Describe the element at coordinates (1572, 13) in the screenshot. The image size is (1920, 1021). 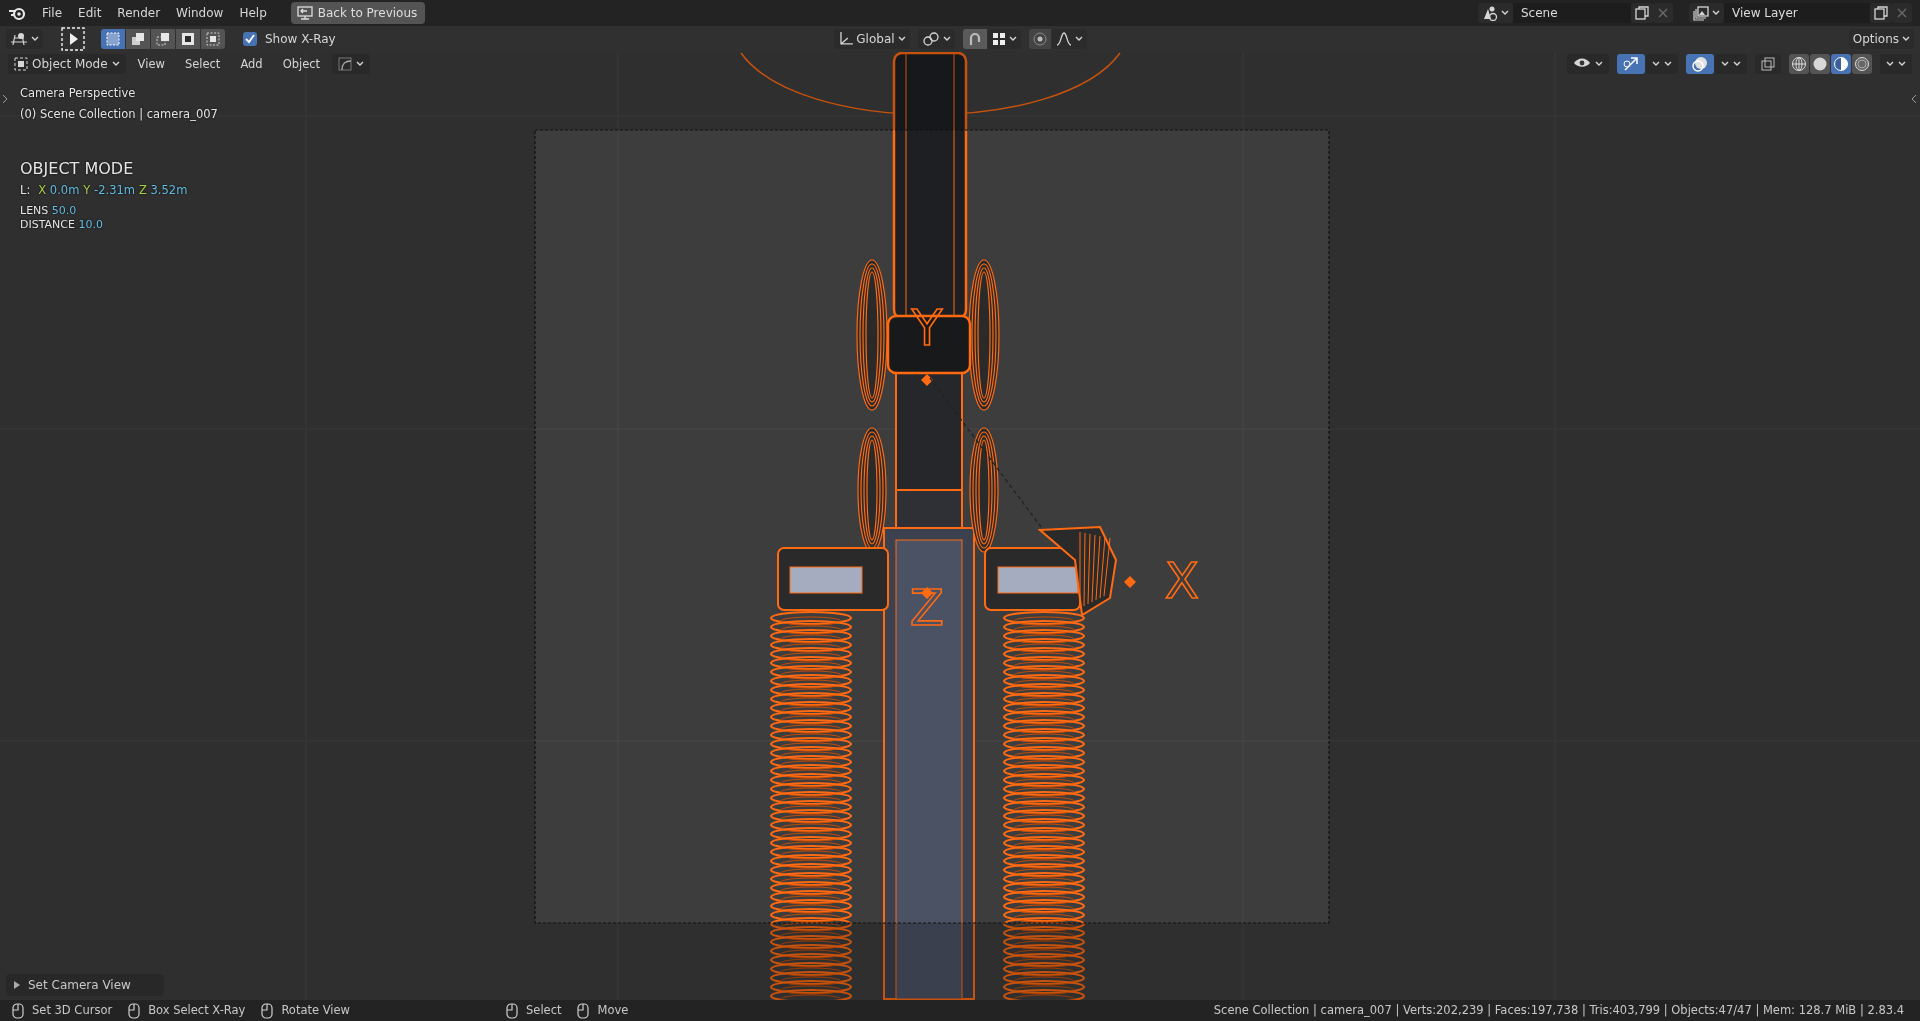
I see `scene-field: Scene` at that location.